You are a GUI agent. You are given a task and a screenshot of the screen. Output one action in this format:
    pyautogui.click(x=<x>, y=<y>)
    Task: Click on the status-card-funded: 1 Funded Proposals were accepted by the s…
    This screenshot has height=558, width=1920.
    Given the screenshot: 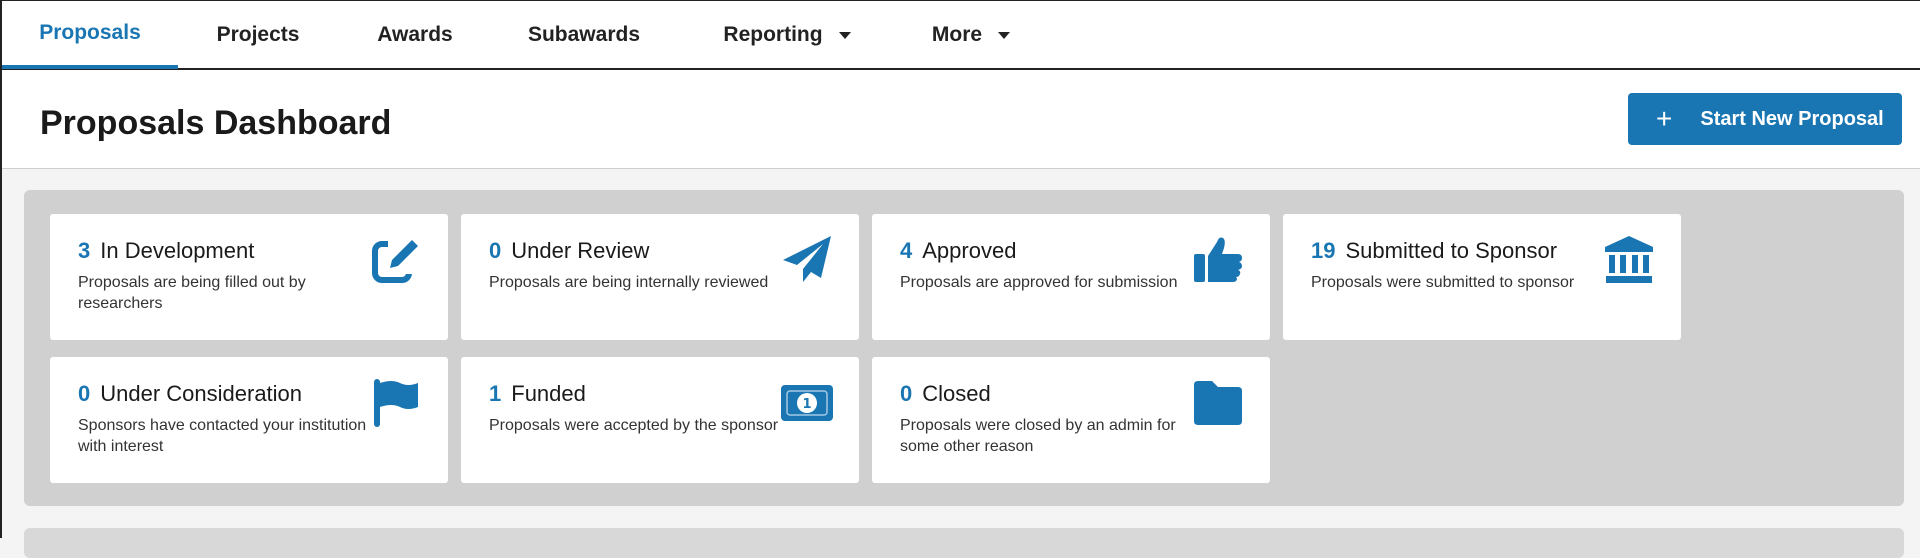 What is the action you would take?
    pyautogui.click(x=660, y=420)
    